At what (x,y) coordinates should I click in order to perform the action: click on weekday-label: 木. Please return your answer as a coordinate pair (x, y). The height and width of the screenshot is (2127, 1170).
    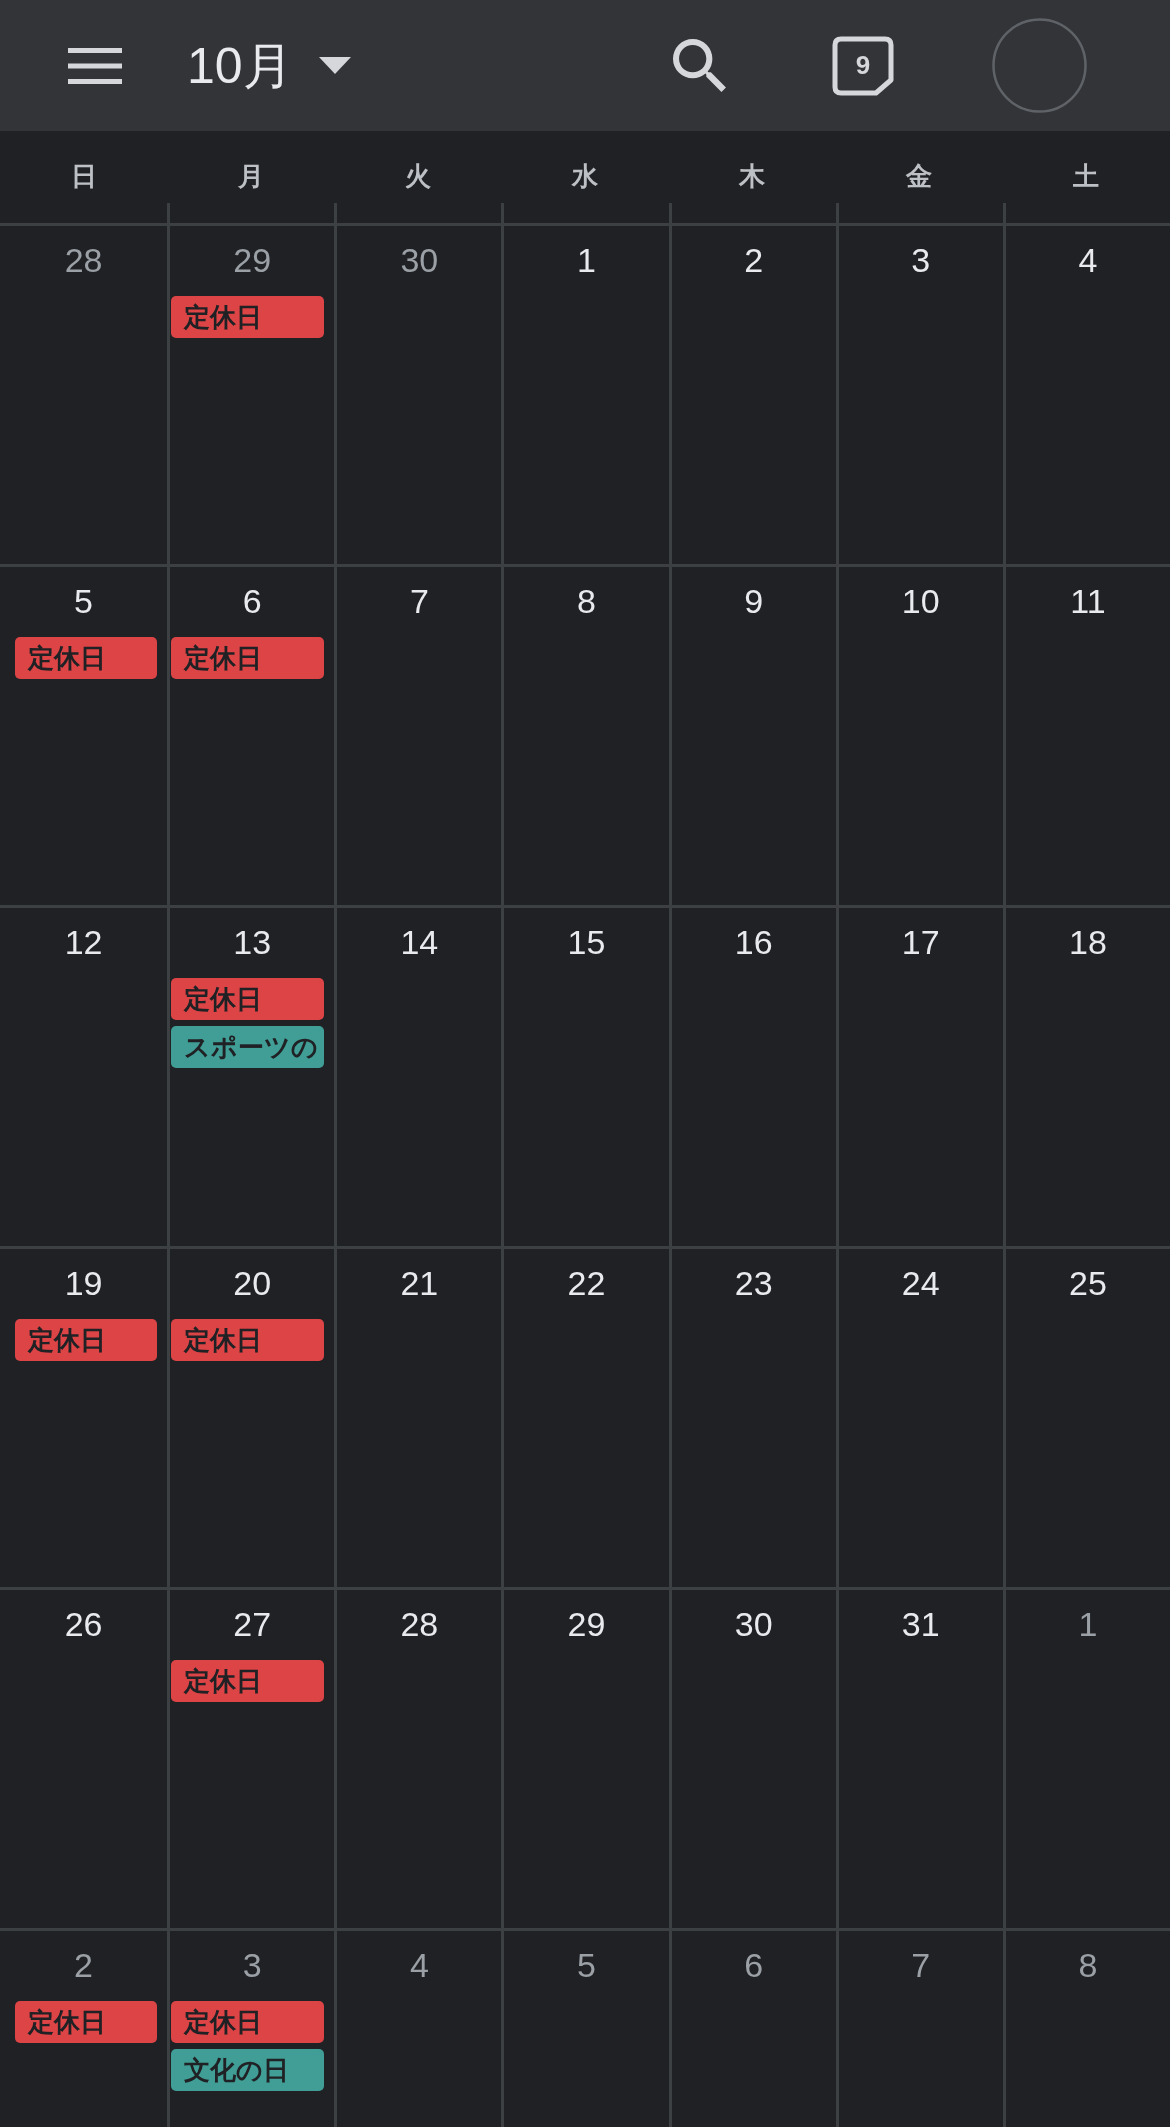
    Looking at the image, I should click on (752, 177).